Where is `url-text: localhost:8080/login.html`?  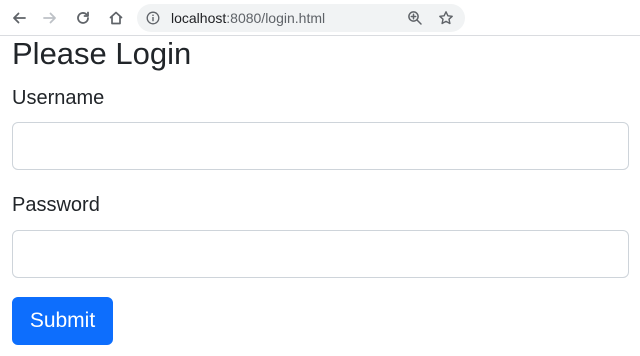 url-text: localhost:8080/login.html is located at coordinates (248, 18).